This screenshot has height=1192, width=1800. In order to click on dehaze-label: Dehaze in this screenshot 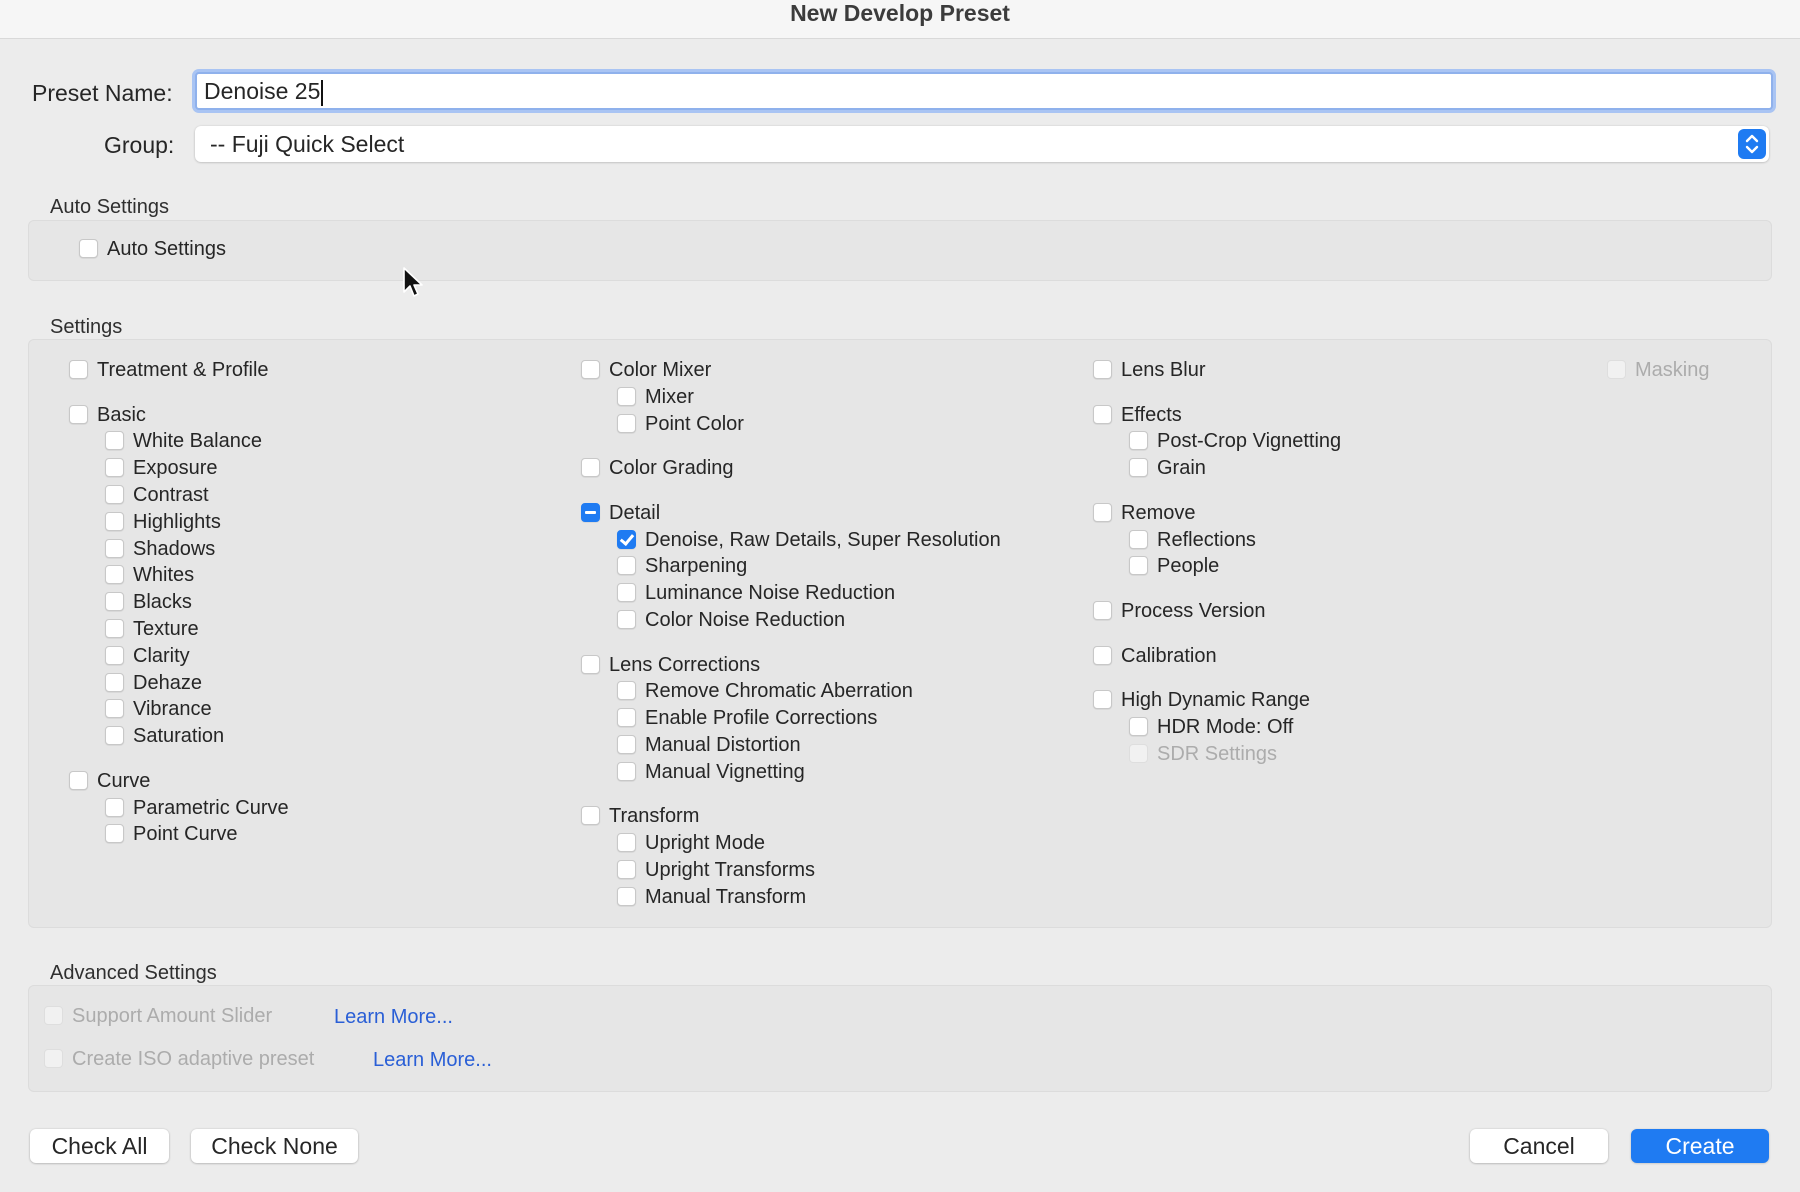, I will do `click(167, 683)`.